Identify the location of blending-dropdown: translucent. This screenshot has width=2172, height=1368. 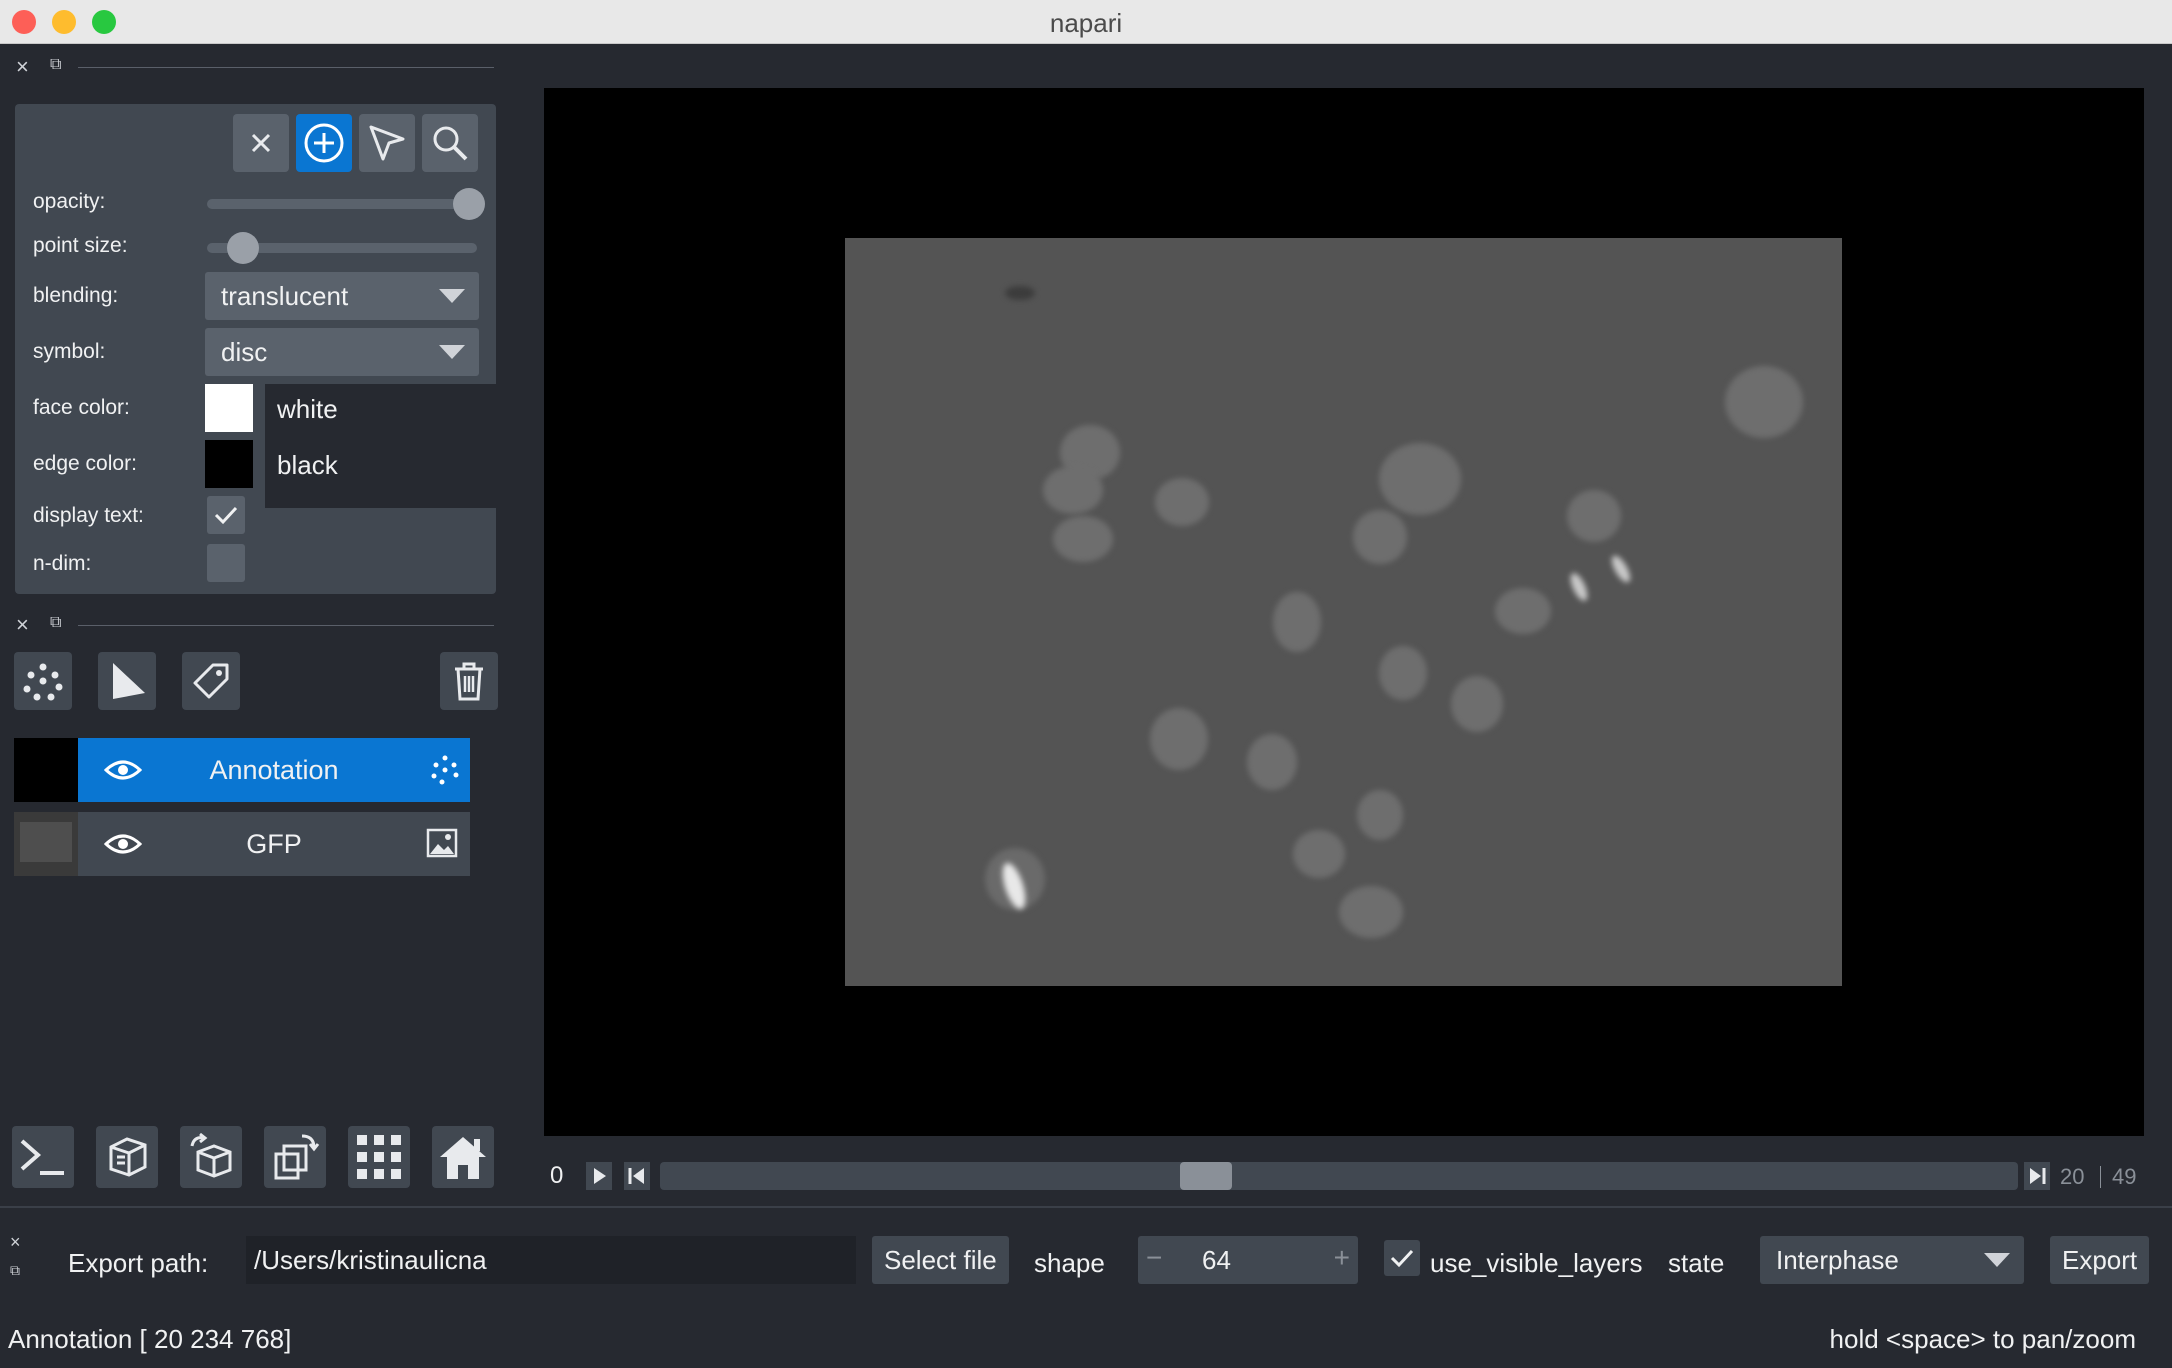
(342, 296).